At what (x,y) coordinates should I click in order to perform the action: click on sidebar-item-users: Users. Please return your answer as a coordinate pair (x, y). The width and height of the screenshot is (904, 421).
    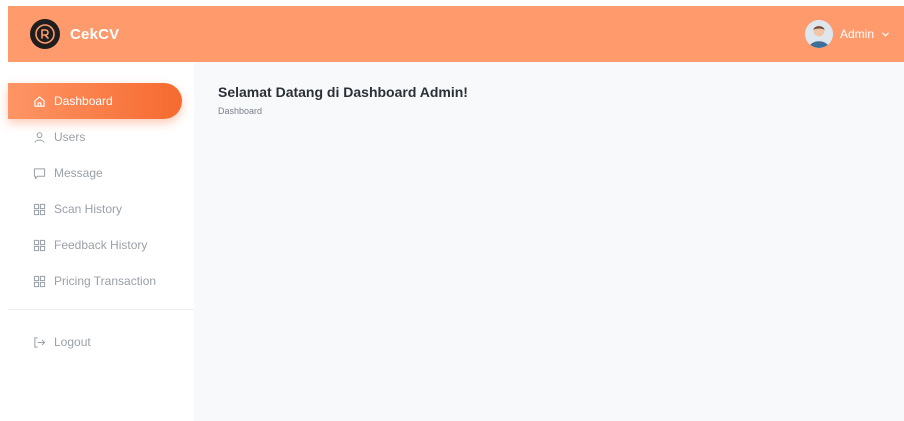
    Looking at the image, I should click on (95, 137).